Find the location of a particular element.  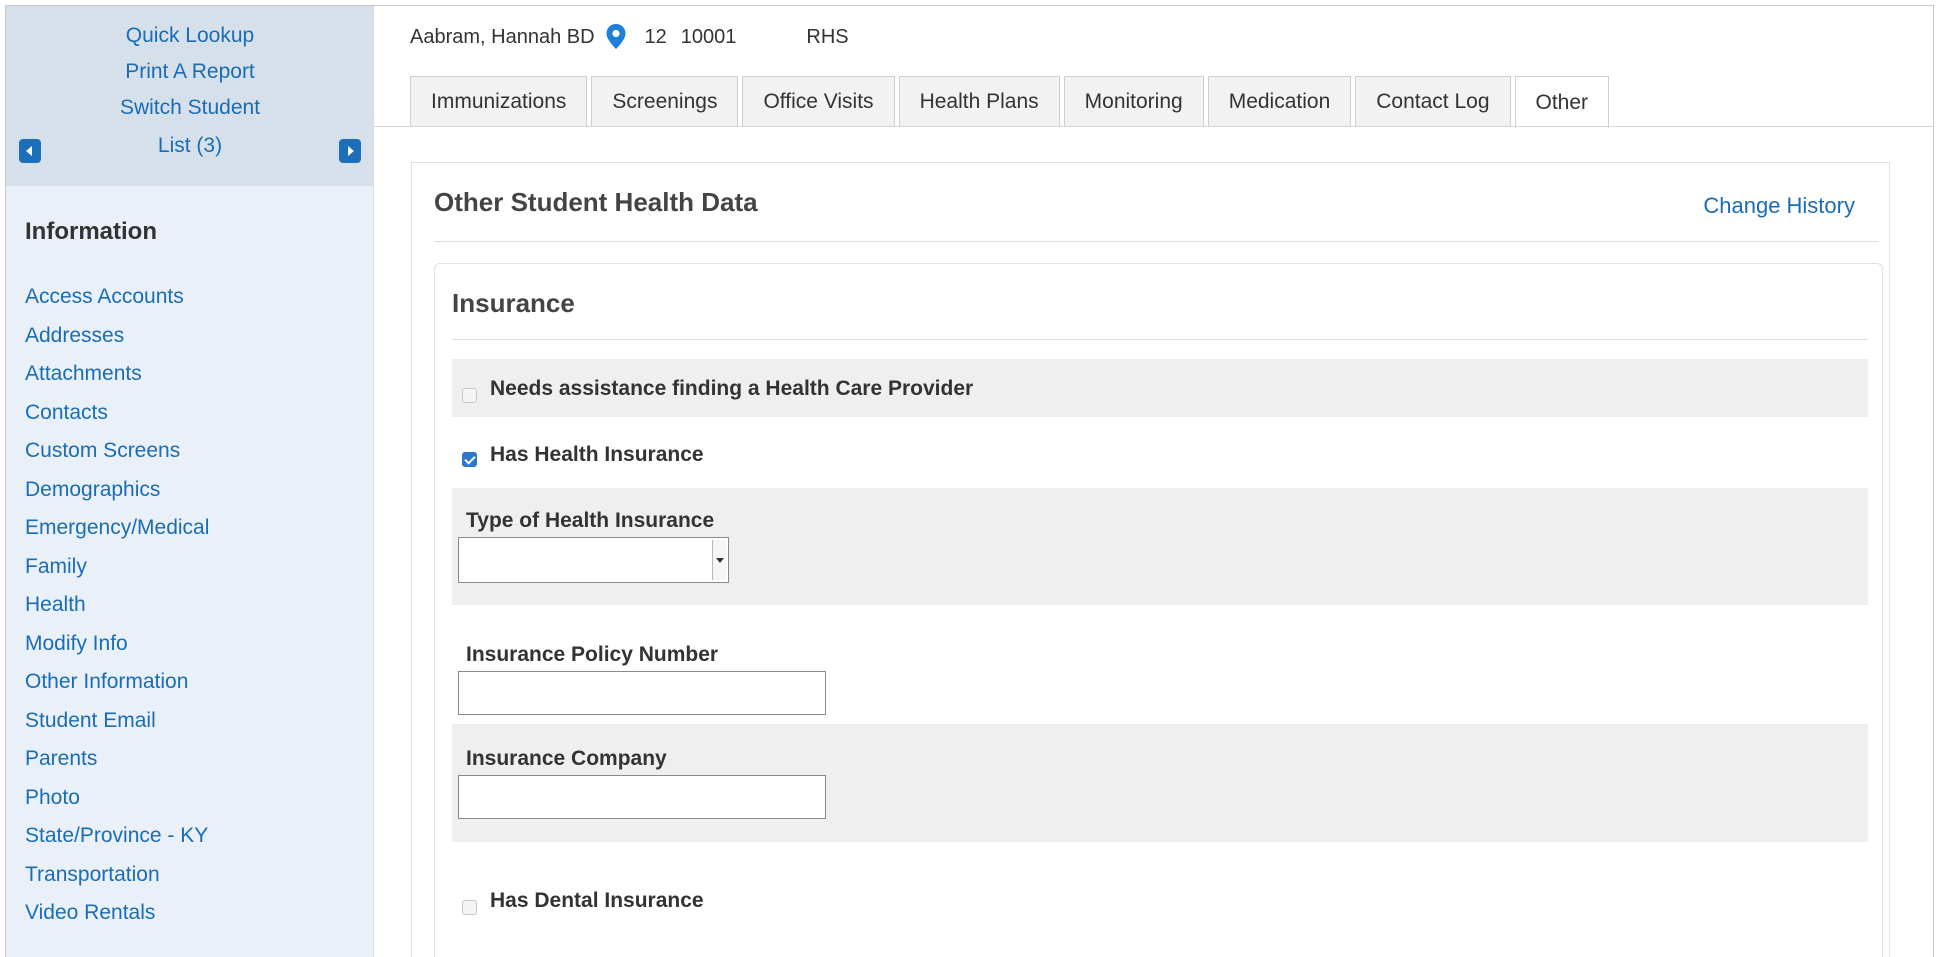

student-name: Aabram, Hannah BD is located at coordinates (502, 36).